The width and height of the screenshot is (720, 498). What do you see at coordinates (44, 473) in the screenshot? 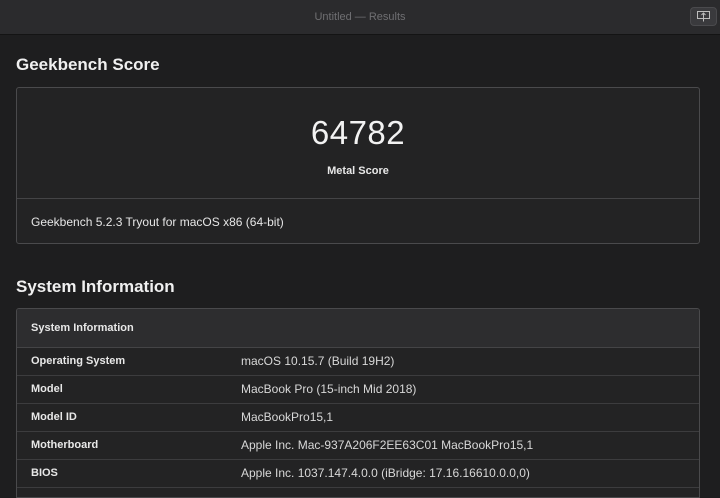
I see `row-key: BIOS` at bounding box center [44, 473].